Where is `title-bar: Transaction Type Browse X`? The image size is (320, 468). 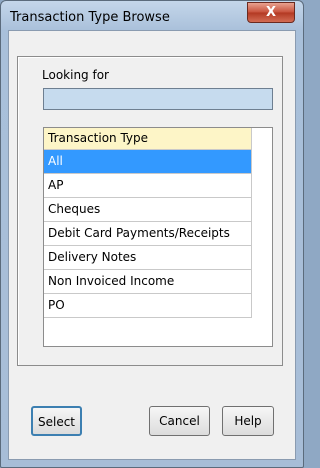
title-bar: Transaction Type Browse X is located at coordinates (152, 16).